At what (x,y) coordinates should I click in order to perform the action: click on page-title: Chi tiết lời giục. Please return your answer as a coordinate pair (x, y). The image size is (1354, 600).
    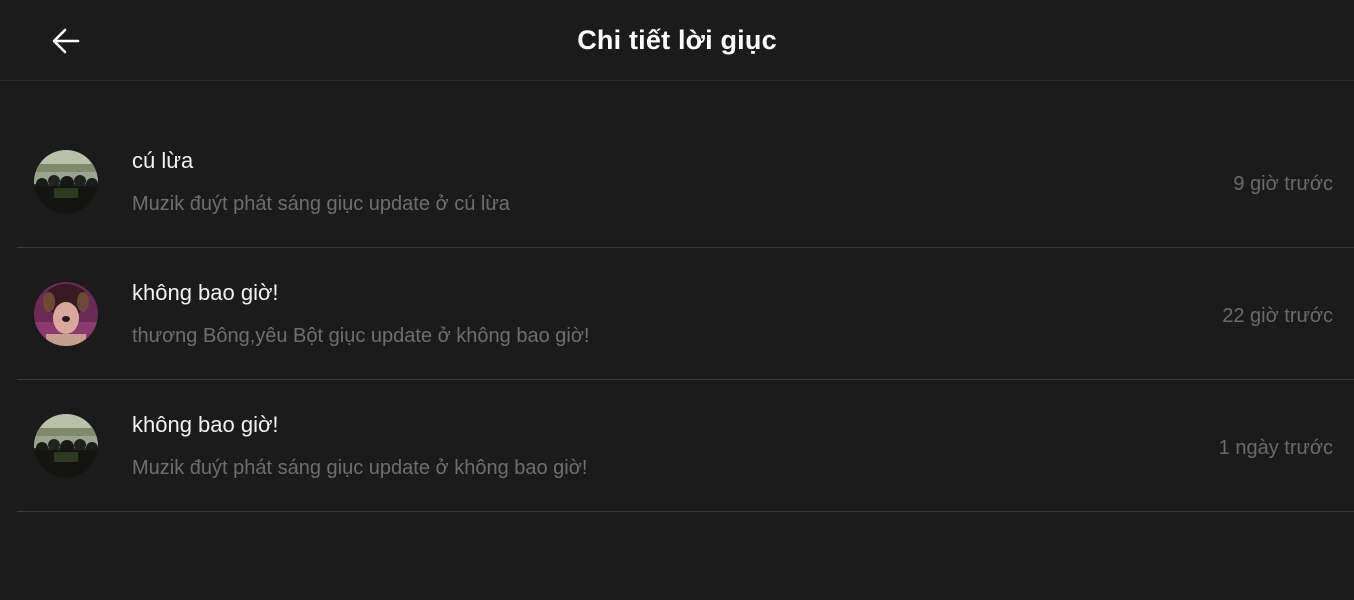
    Looking at the image, I should click on (677, 40).